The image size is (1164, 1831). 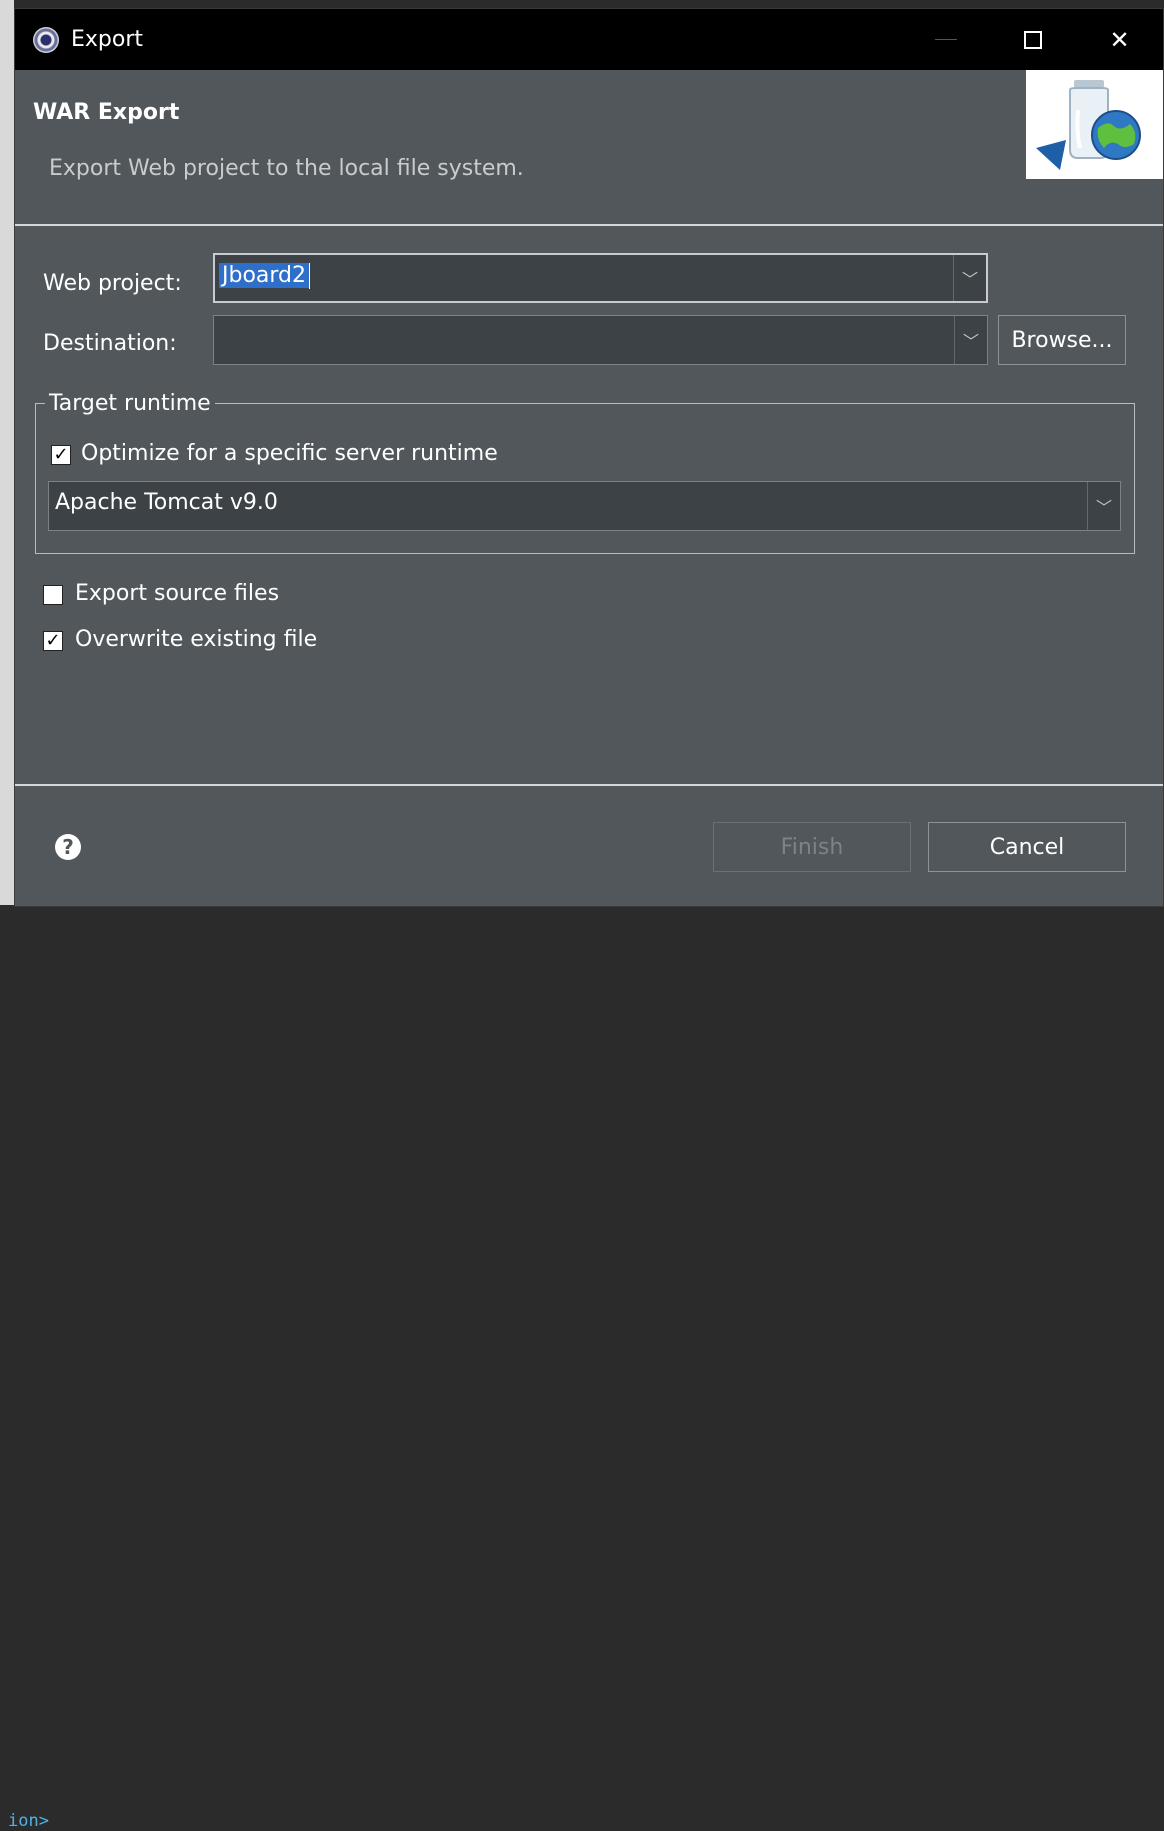 I want to click on target-runtime-group, so click(x=585, y=478).